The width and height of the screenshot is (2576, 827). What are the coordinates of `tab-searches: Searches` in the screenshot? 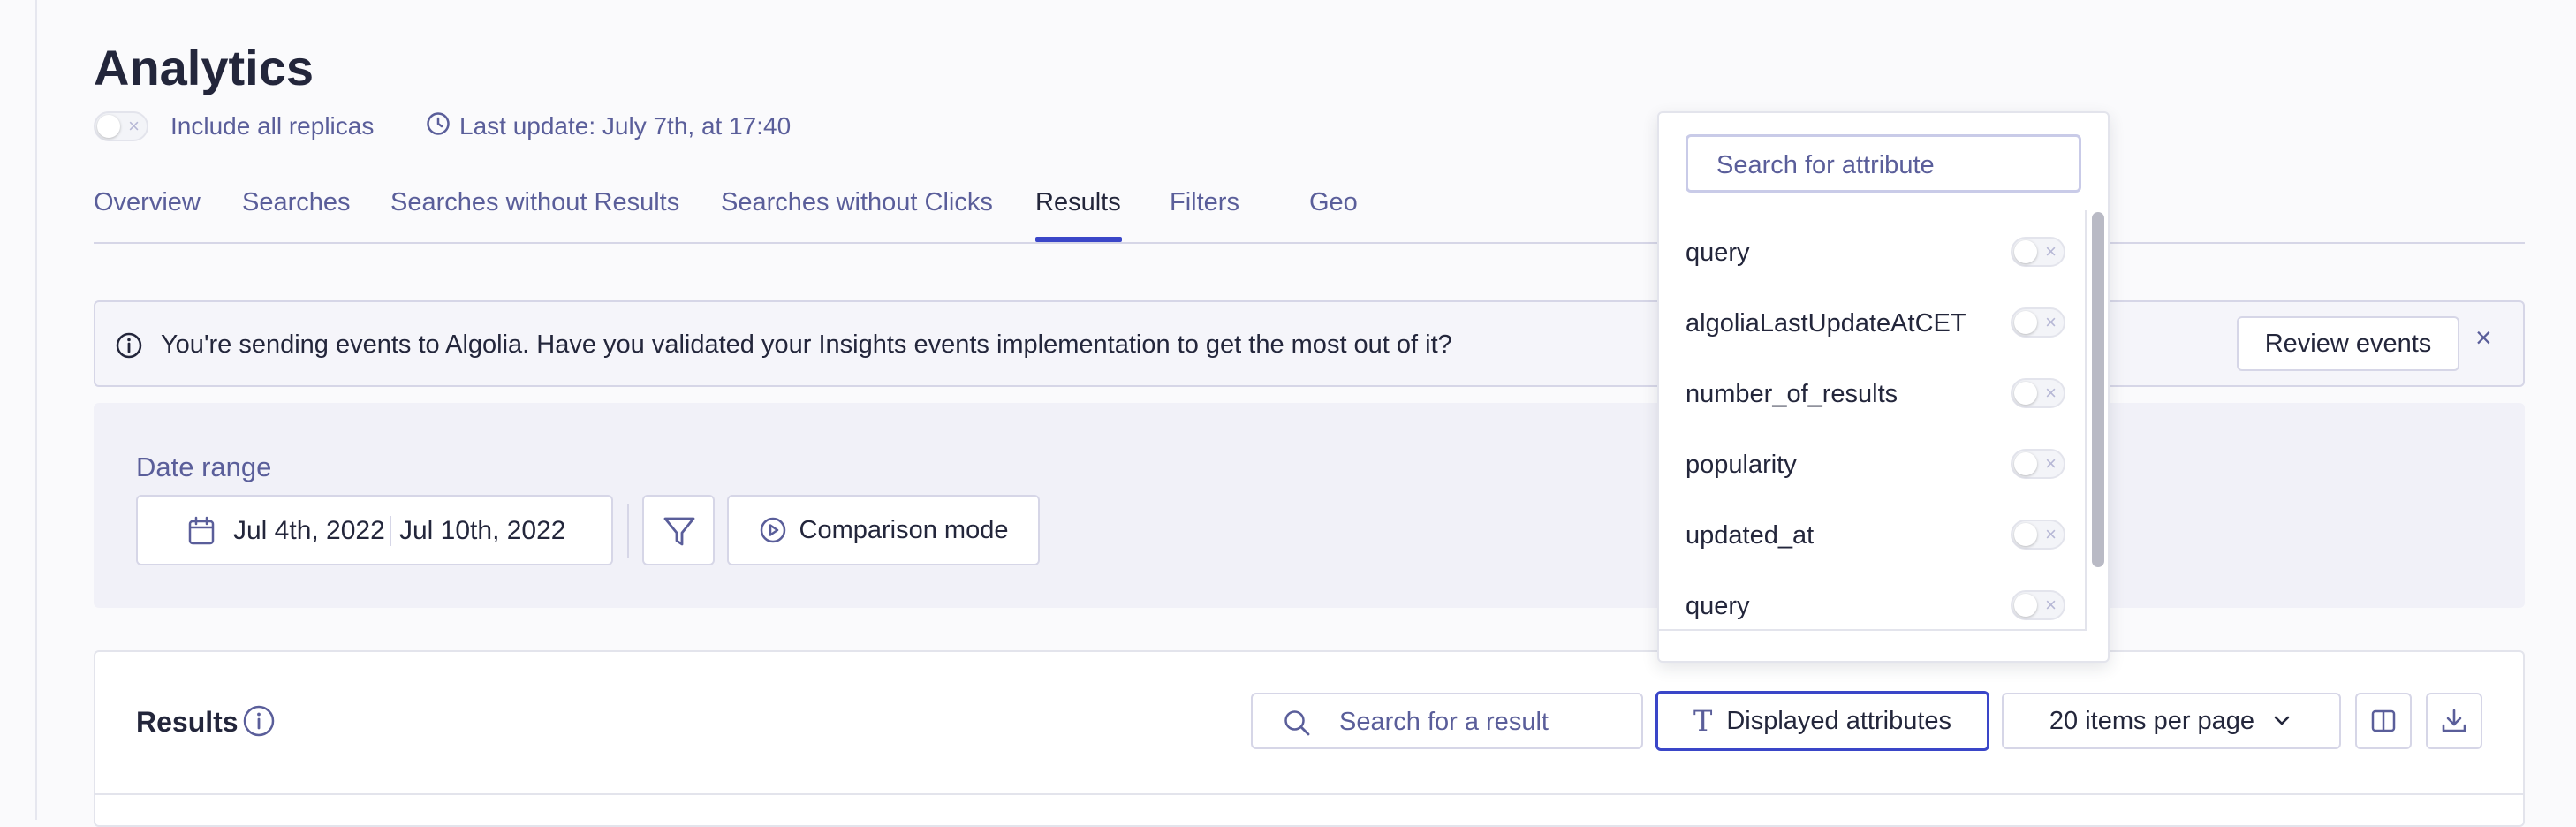 It's located at (297, 202).